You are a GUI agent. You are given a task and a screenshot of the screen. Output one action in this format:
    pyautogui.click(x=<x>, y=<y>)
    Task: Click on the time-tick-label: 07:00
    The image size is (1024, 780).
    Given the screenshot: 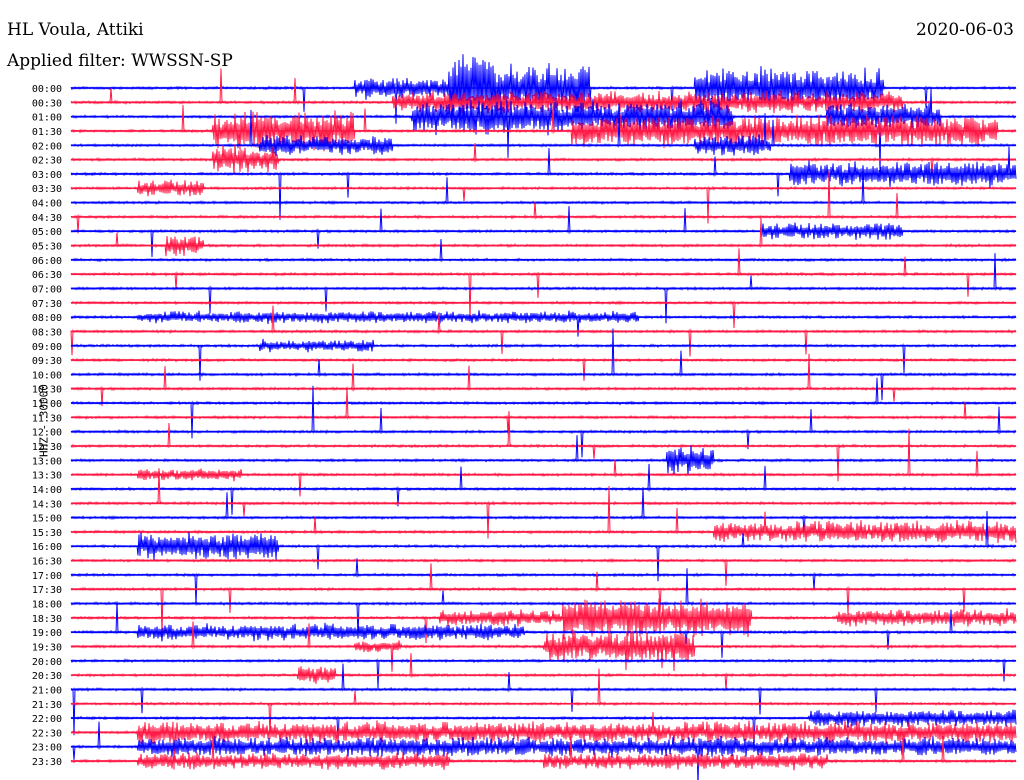 What is the action you would take?
    pyautogui.click(x=47, y=289)
    